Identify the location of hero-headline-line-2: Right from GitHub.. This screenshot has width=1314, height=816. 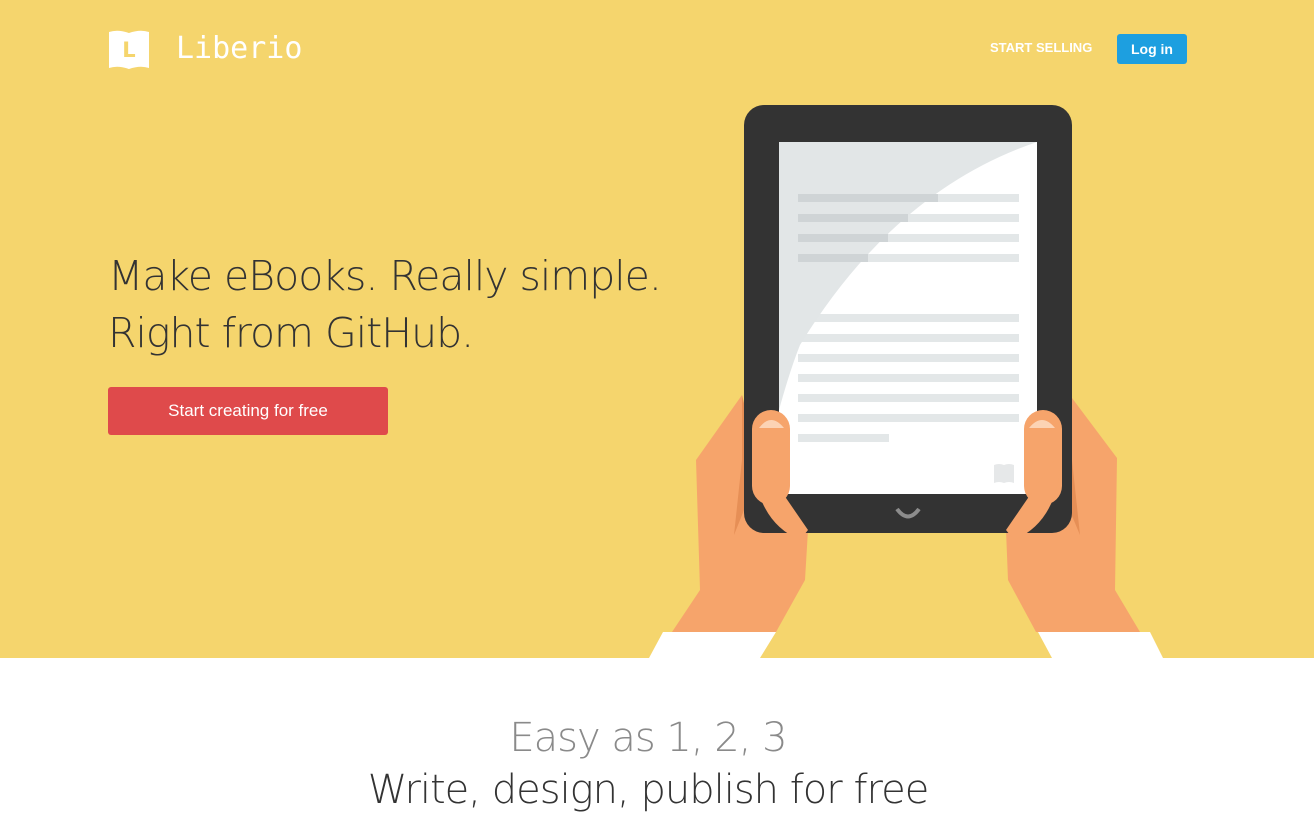
(291, 333).